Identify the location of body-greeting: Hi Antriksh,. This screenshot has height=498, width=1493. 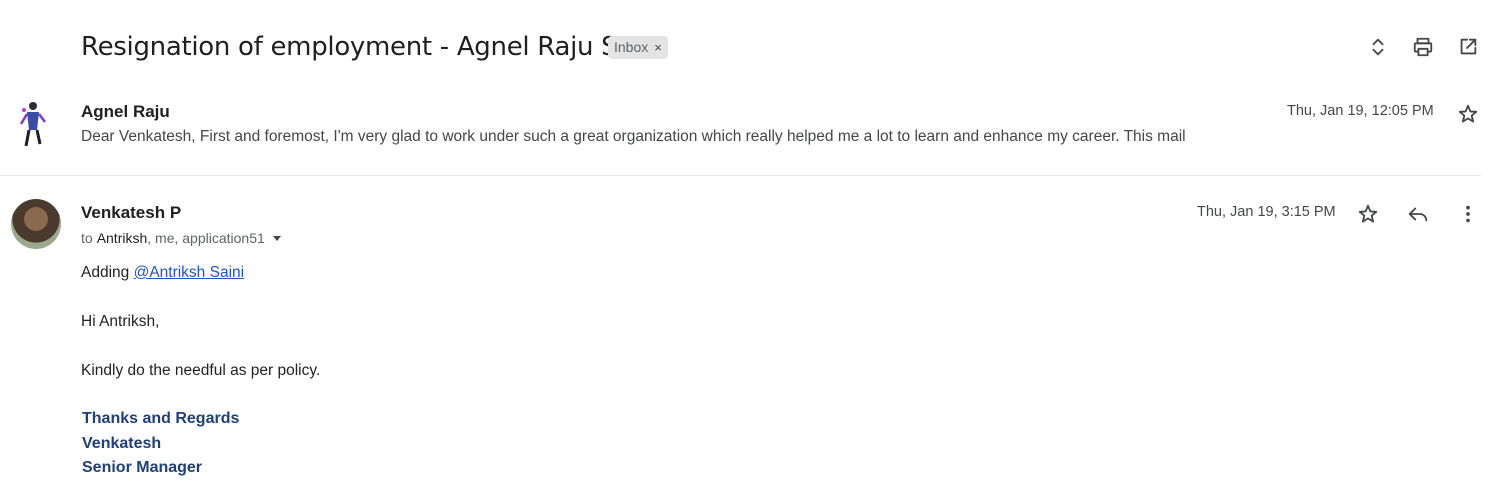
(120, 321).